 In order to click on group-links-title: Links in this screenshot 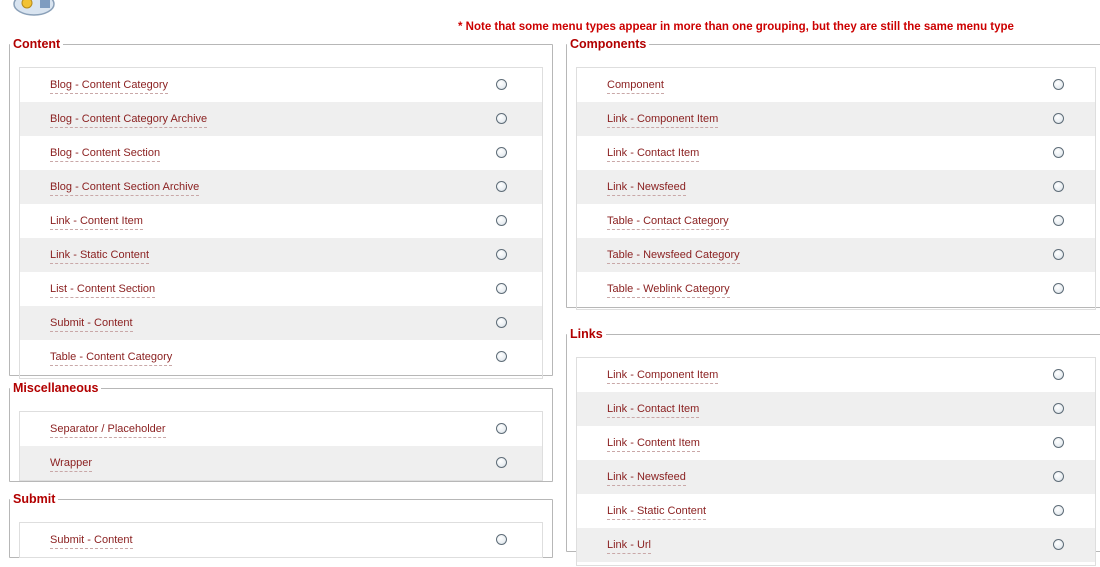, I will do `click(586, 334)`.